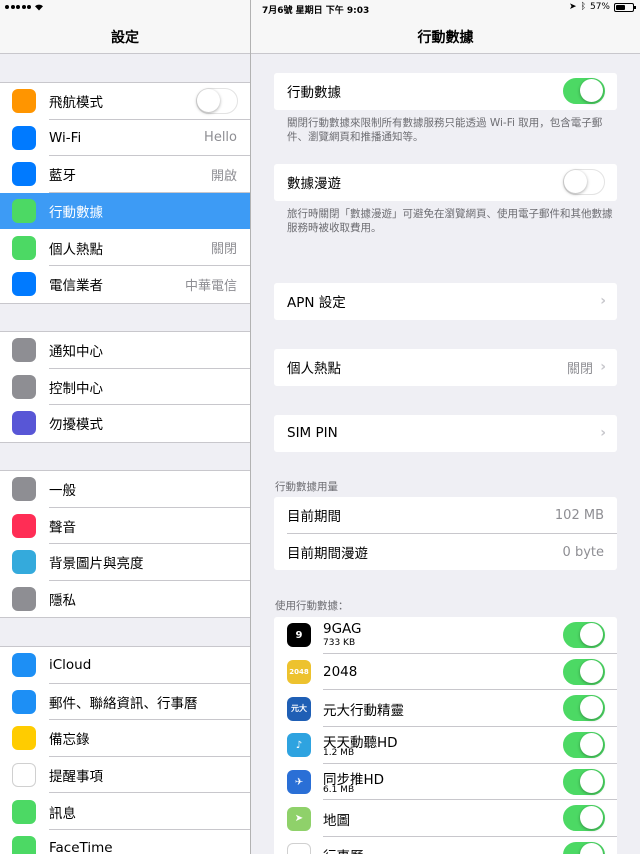 The width and height of the screenshot is (640, 854). What do you see at coordinates (24, 247) in the screenshot?
I see `hotspot-icon` at bounding box center [24, 247].